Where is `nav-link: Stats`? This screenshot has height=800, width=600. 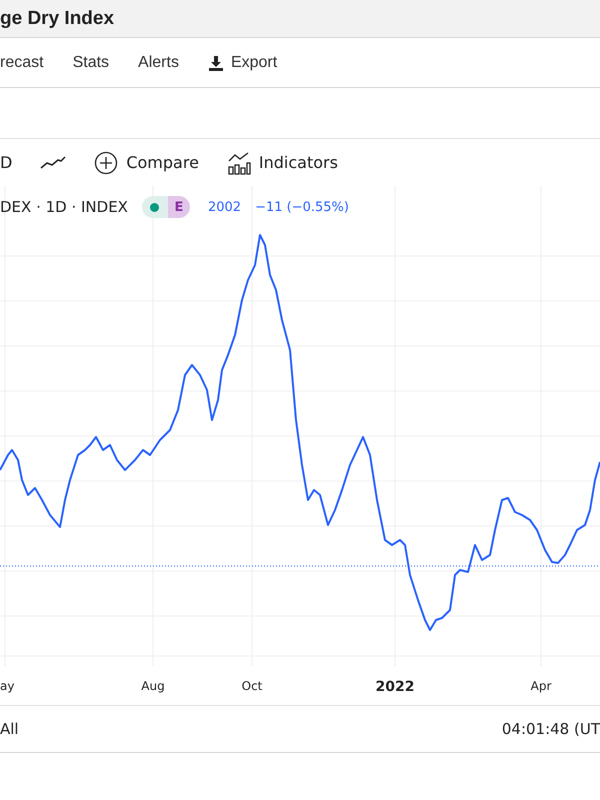
nav-link: Stats is located at coordinates (91, 63).